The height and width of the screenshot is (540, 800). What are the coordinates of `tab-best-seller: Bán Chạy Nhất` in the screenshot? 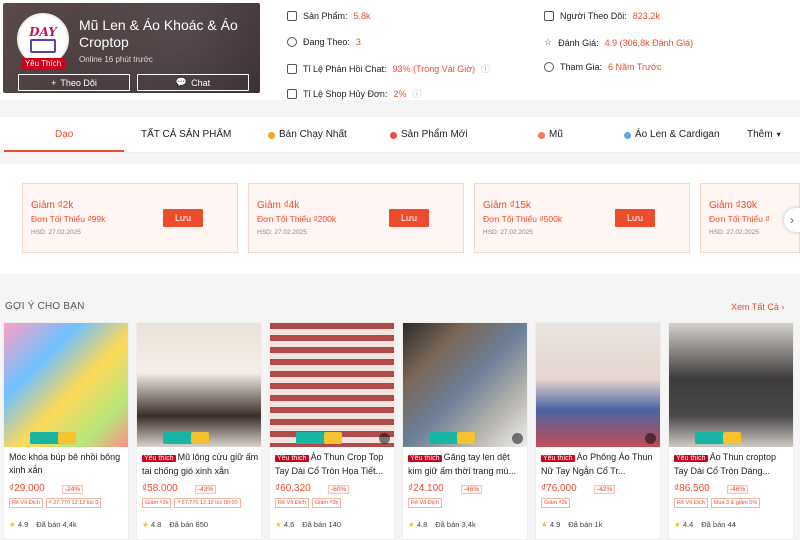 It's located at (307, 135).